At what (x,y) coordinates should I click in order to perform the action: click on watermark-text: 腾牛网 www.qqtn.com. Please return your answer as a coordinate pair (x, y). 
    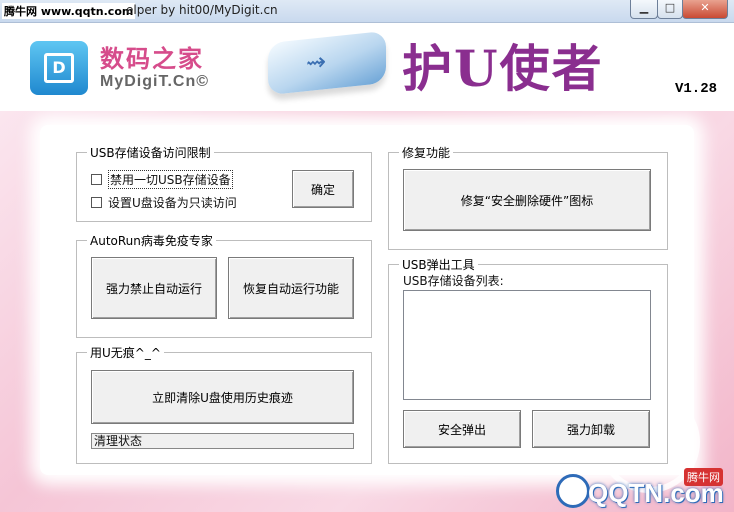
    Looking at the image, I should click on (69, 11).